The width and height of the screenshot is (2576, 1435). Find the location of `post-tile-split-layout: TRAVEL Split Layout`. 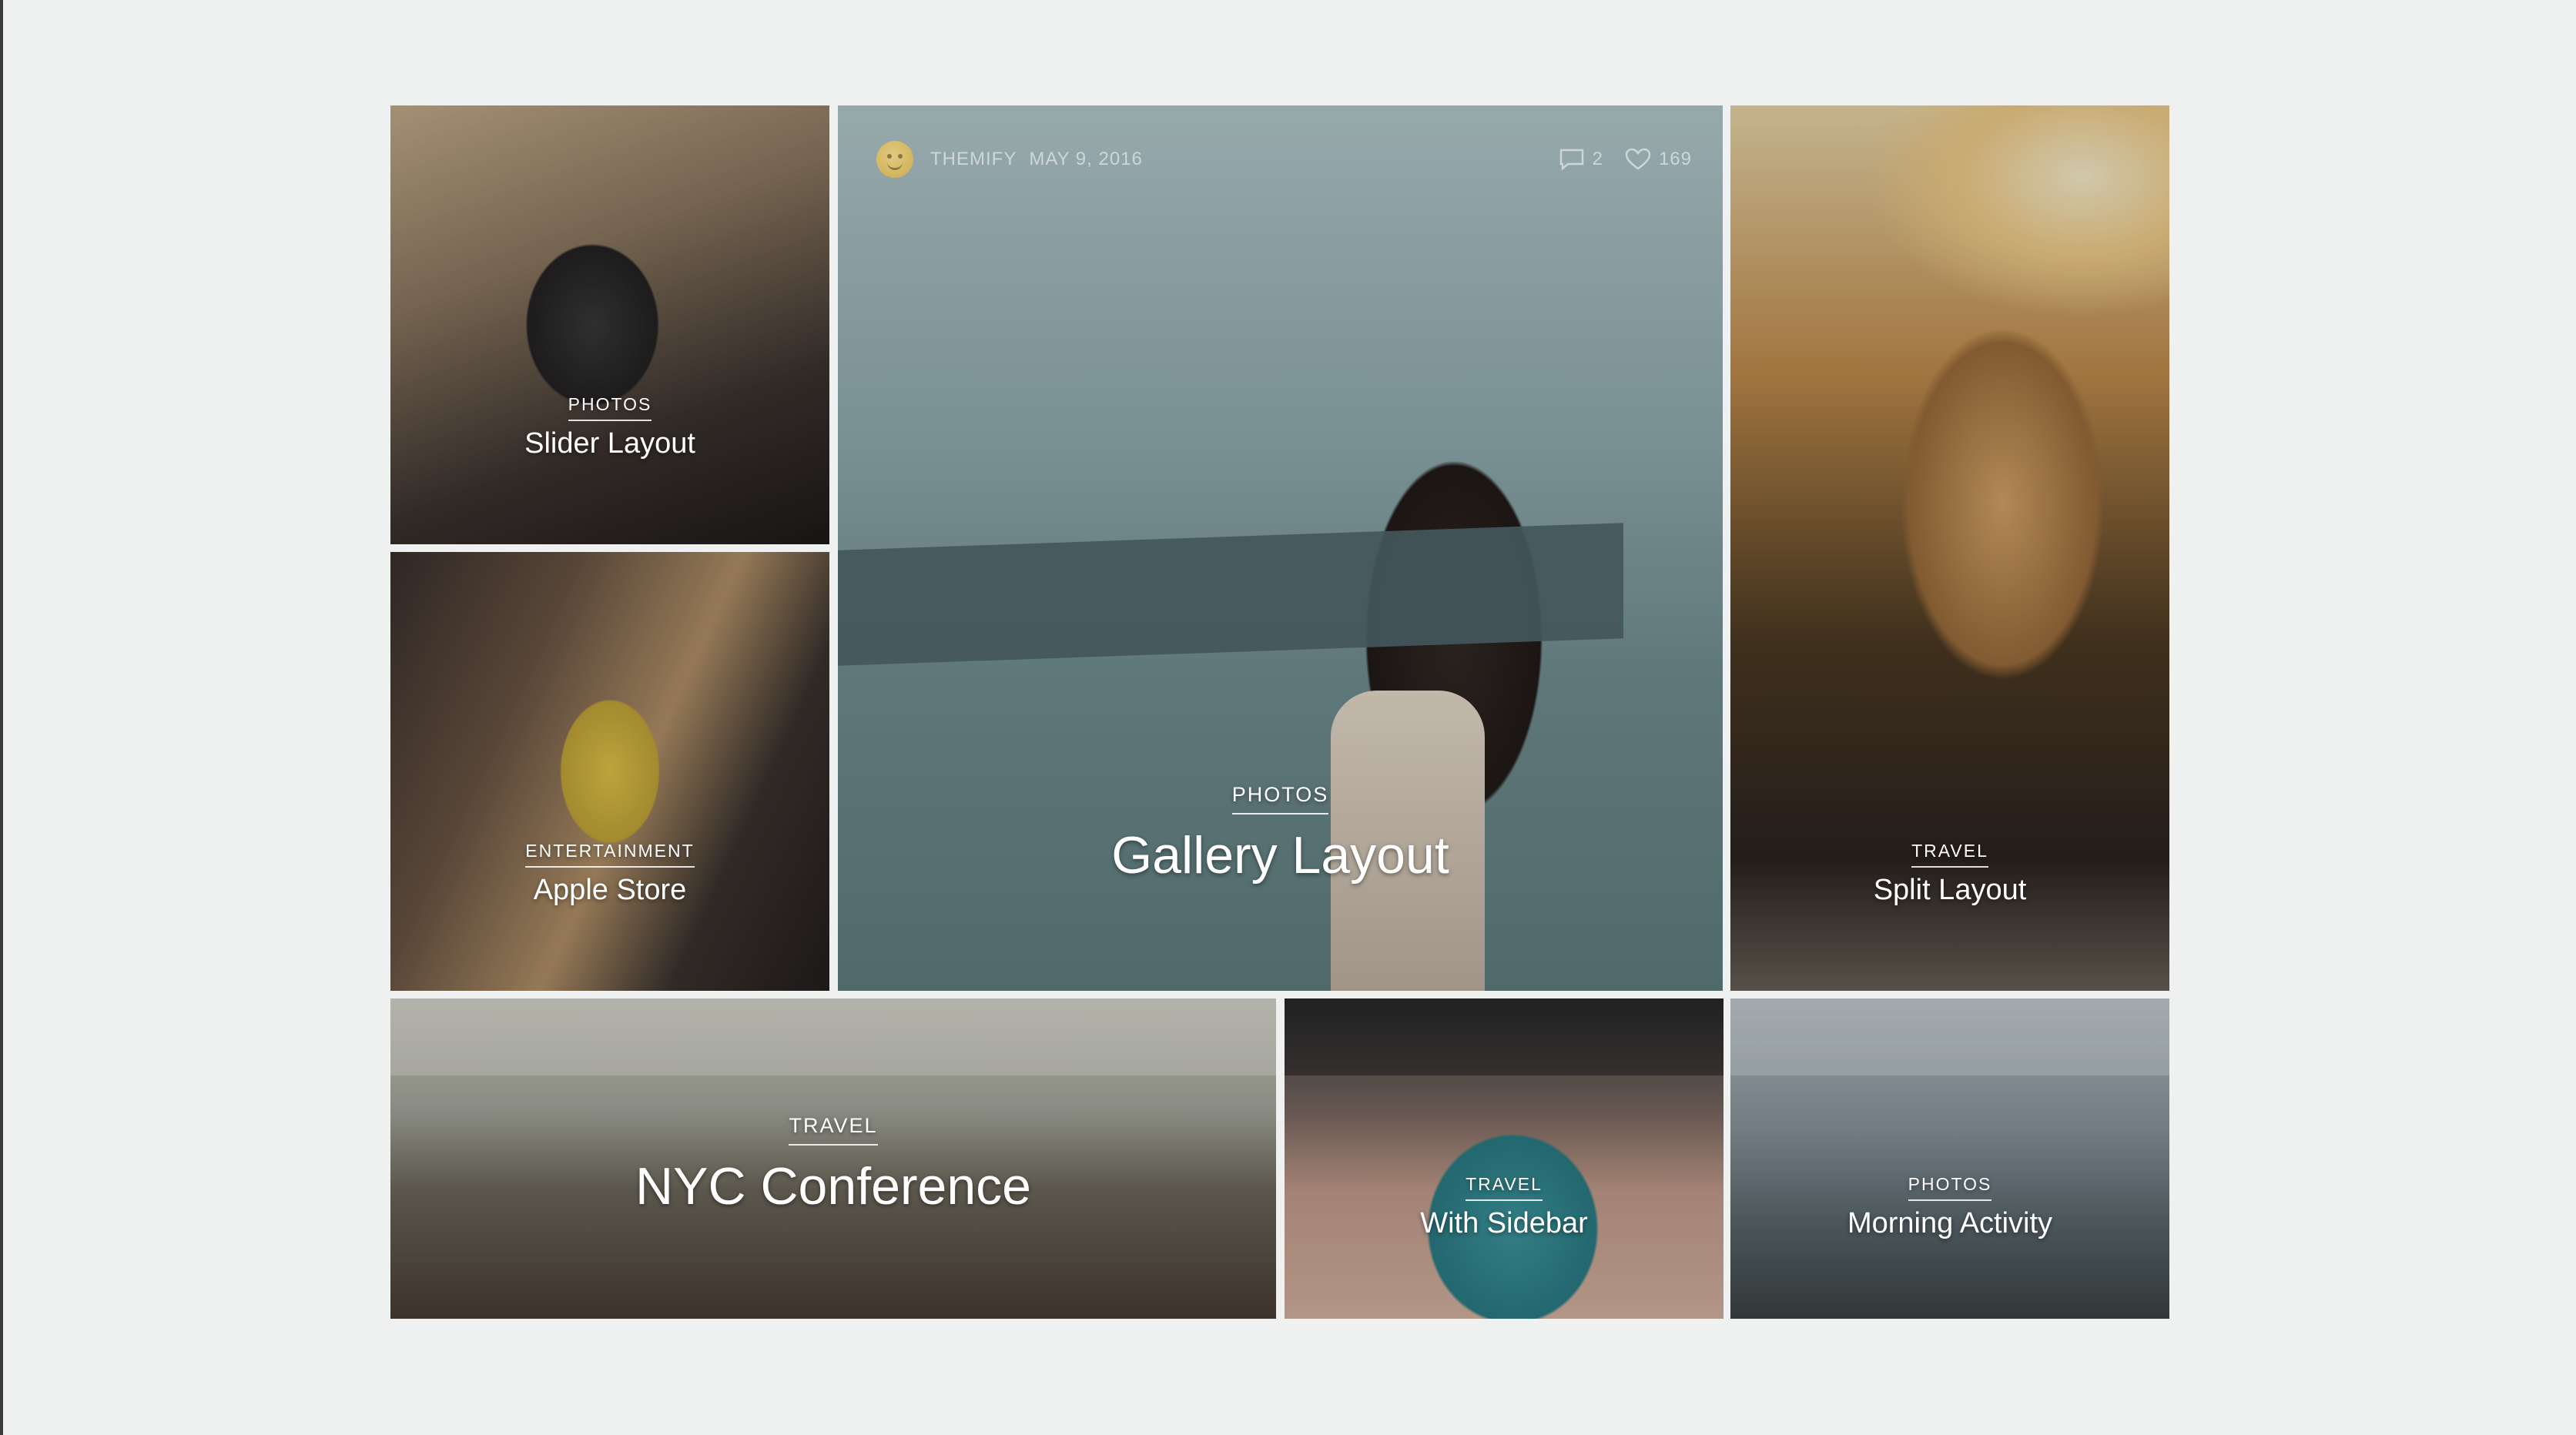

post-tile-split-layout: TRAVEL Split Layout is located at coordinates (1949, 548).